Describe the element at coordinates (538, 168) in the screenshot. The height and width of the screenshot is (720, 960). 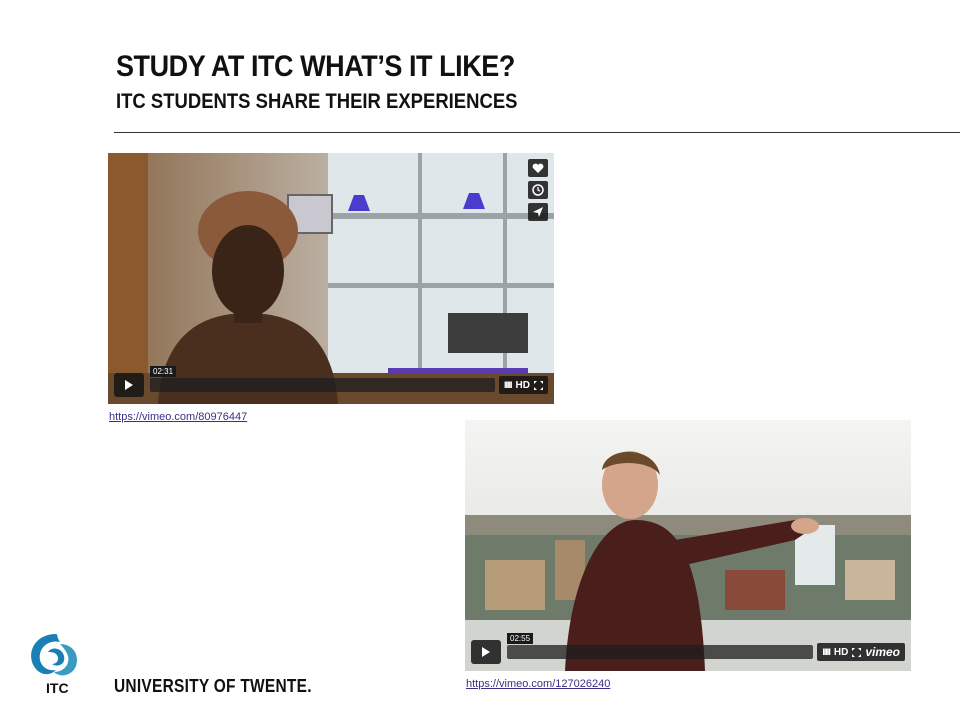
I see `heart-icon` at that location.